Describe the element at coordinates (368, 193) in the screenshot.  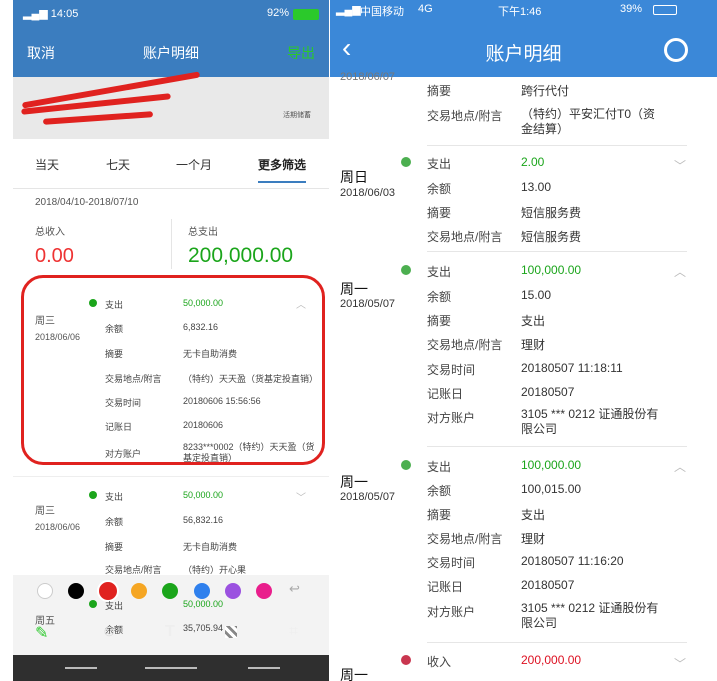
I see `record-date: 2018/06/03` at that location.